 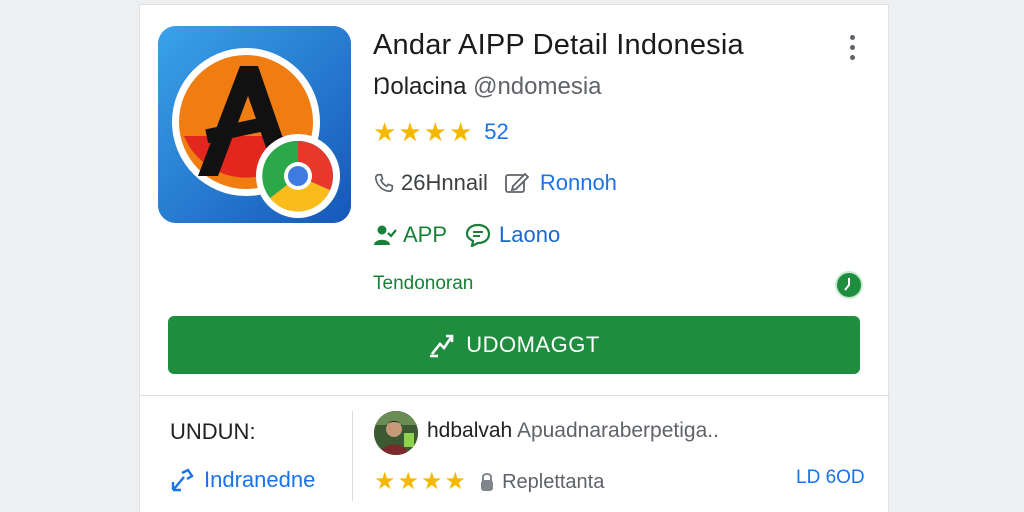 I want to click on rating-row: ★ ★ ★ ★ 52, so click(x=441, y=132).